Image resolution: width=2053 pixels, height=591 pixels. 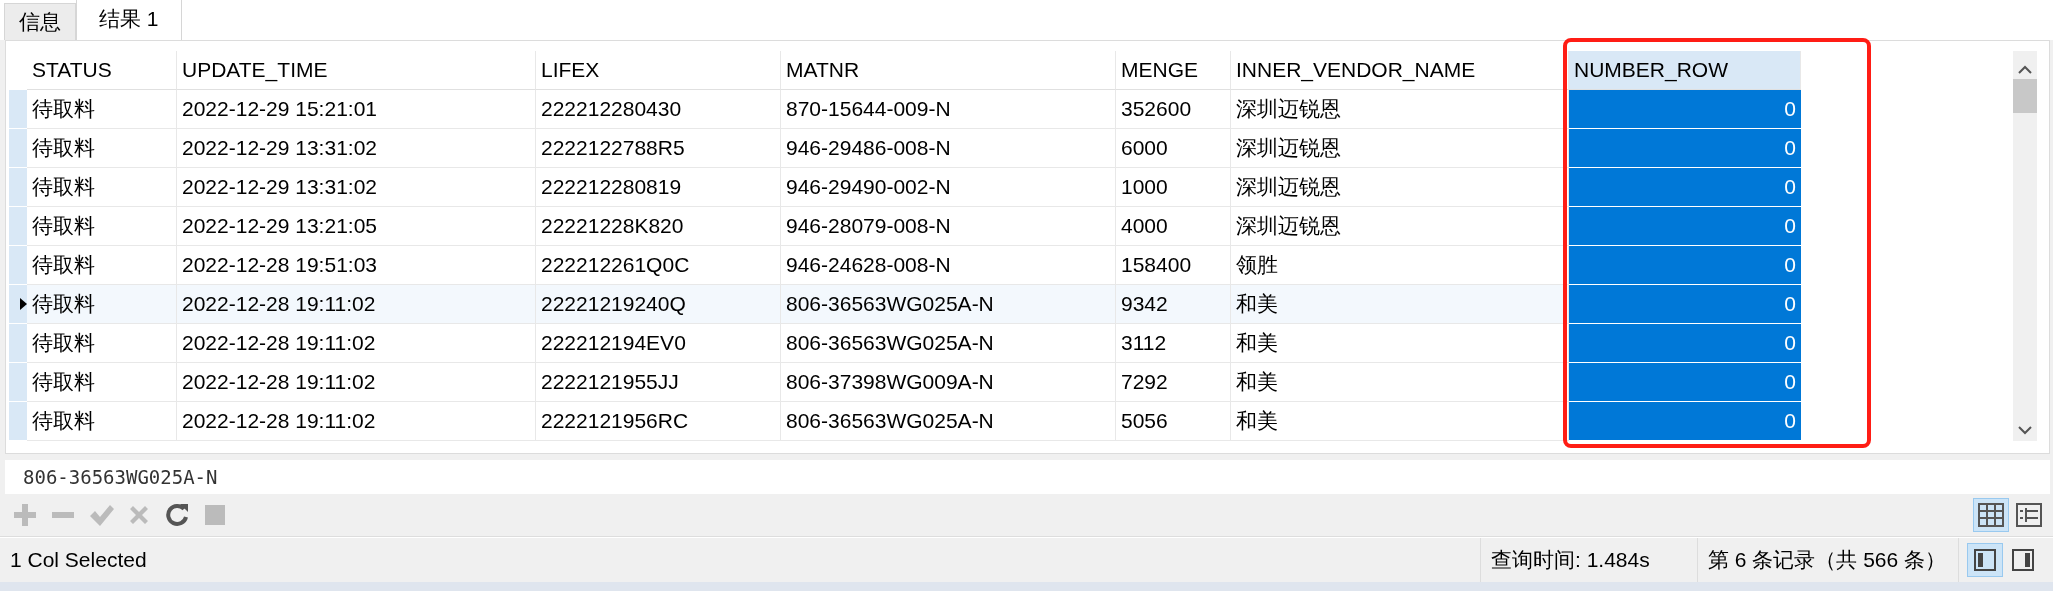 What do you see at coordinates (658, 304) in the screenshot?
I see `table-cell: 22221219240Q` at bounding box center [658, 304].